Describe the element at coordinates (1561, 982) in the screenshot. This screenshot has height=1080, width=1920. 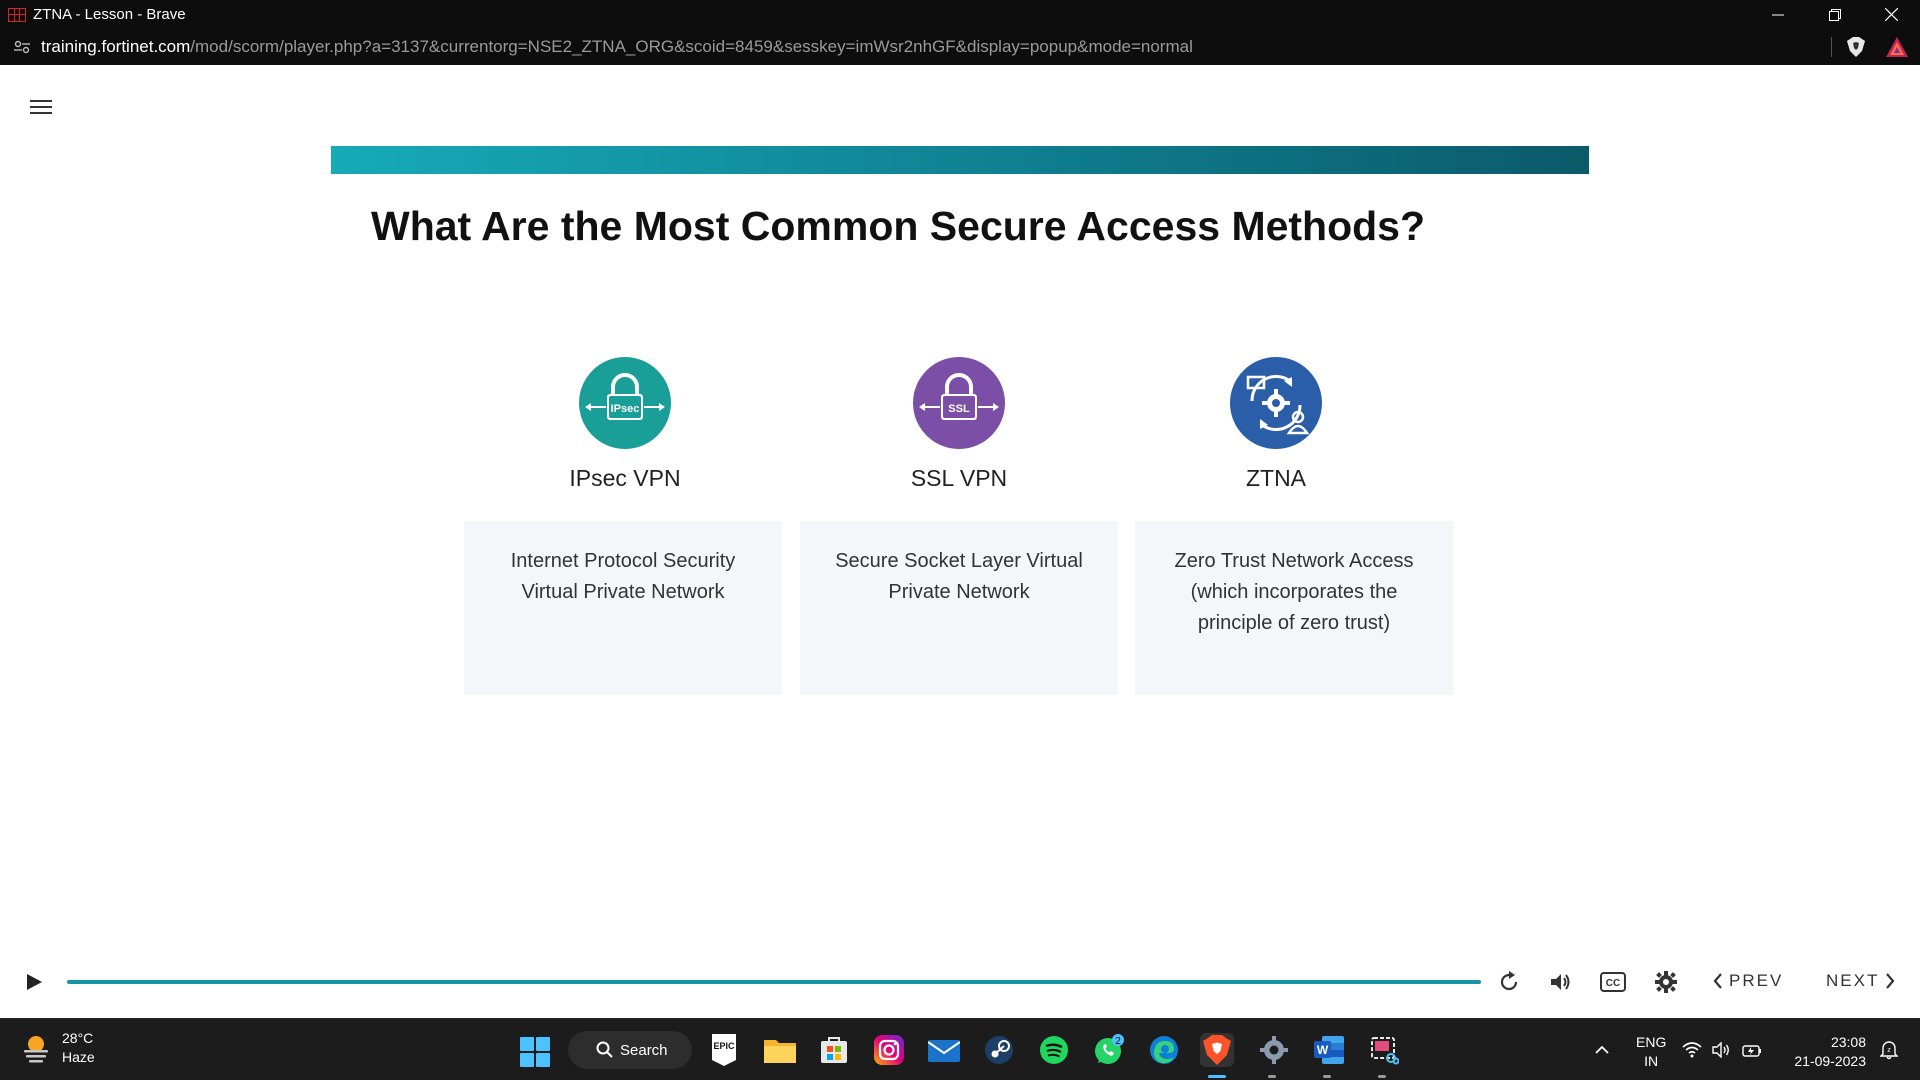
I see `volume-icon` at that location.